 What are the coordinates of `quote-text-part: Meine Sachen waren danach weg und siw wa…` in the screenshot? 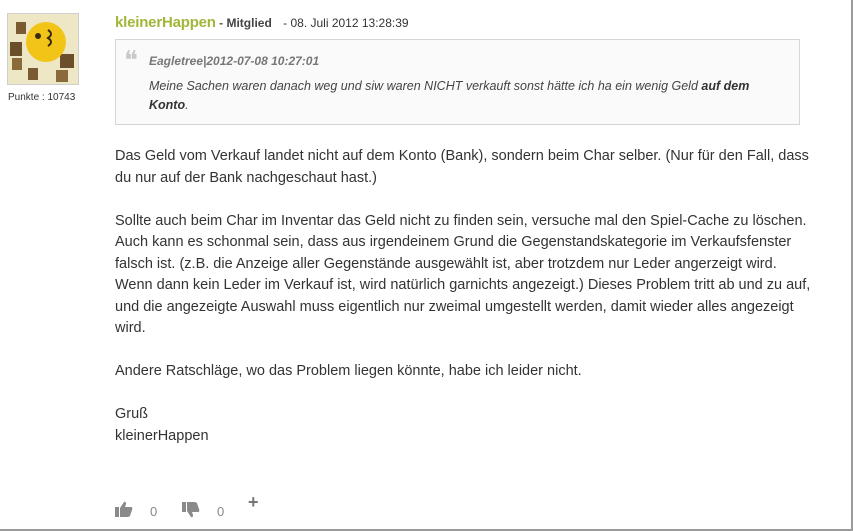 It's located at (425, 86).